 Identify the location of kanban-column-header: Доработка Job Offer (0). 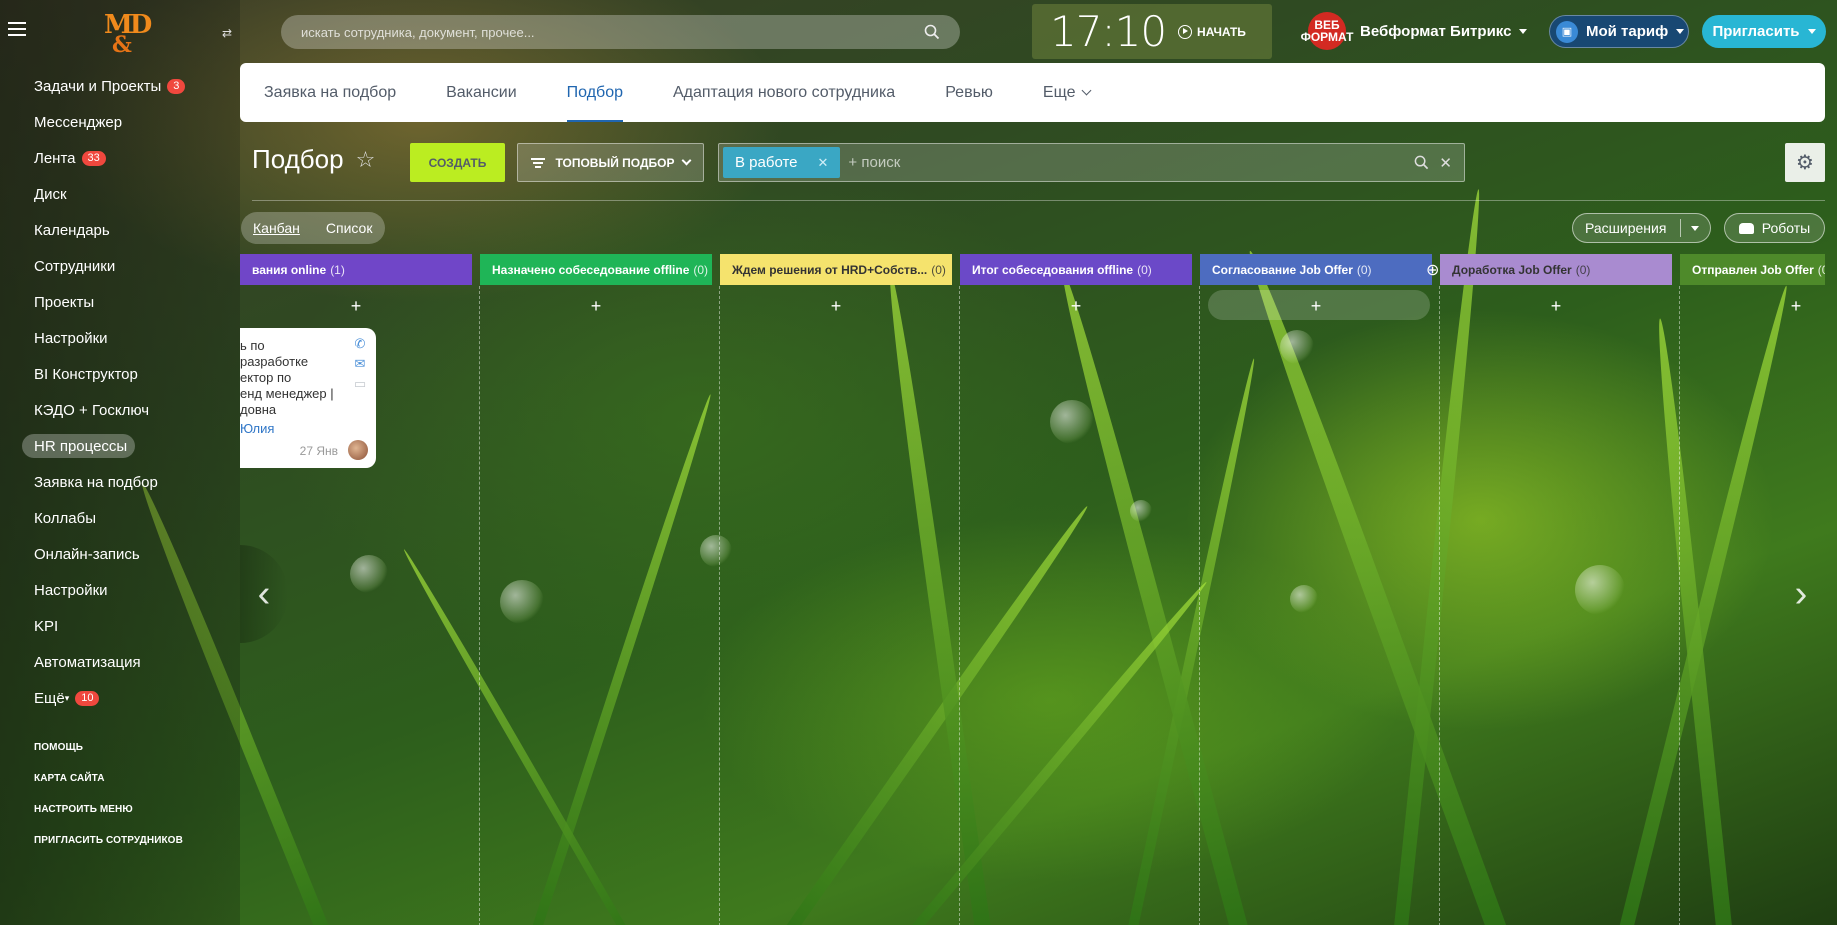
(1556, 269).